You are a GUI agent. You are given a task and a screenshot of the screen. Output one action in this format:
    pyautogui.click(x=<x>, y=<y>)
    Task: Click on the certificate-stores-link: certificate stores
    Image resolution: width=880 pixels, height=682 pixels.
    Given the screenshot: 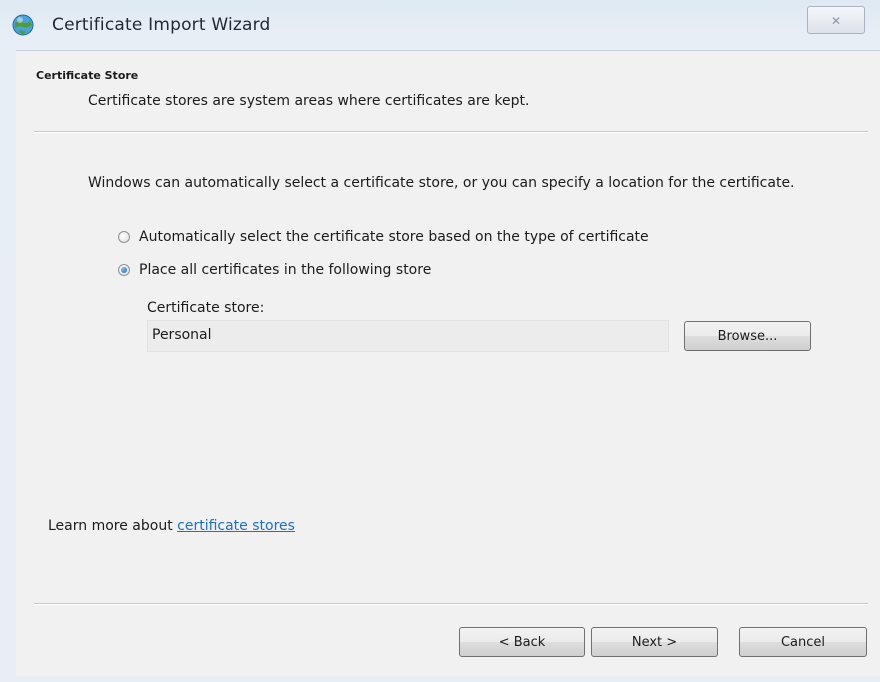 What is the action you would take?
    pyautogui.click(x=236, y=526)
    